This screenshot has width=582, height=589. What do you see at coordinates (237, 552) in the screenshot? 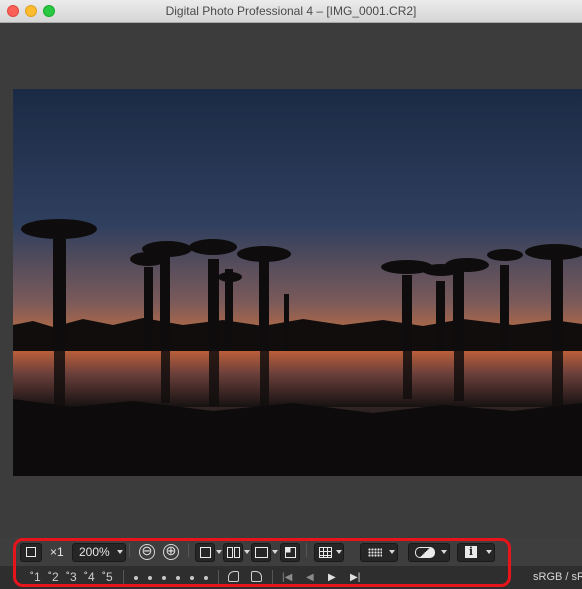
I see `compare-right-icon` at bounding box center [237, 552].